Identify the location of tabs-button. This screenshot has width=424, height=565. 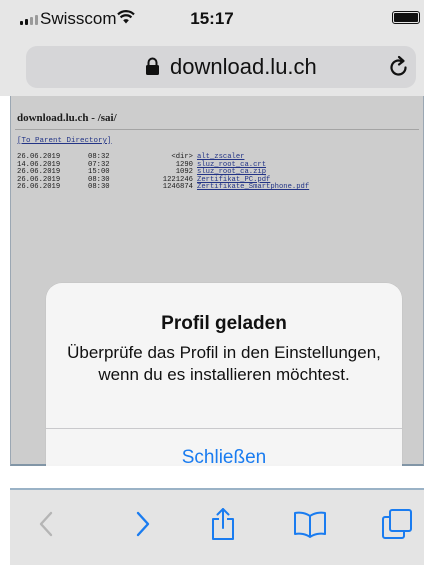
(397, 524).